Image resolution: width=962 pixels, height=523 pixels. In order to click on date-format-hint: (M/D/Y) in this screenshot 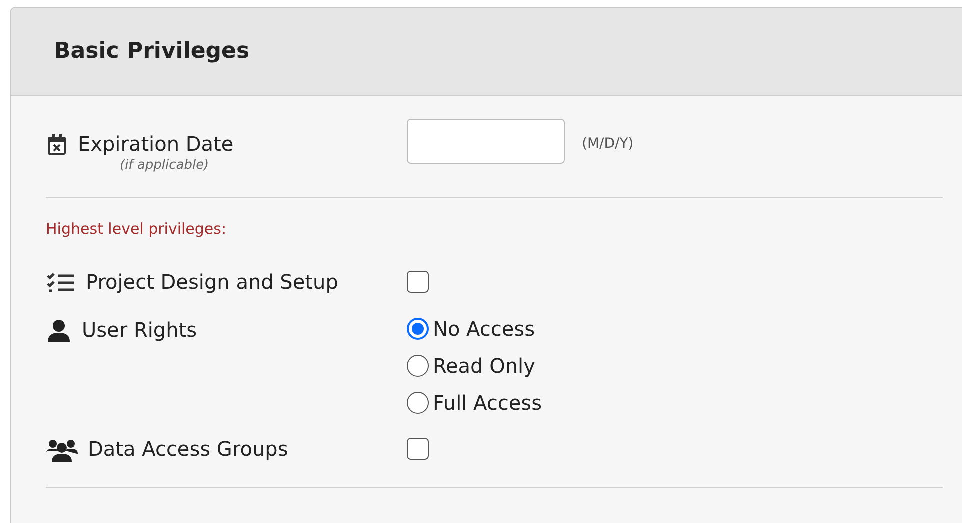, I will do `click(608, 144)`.